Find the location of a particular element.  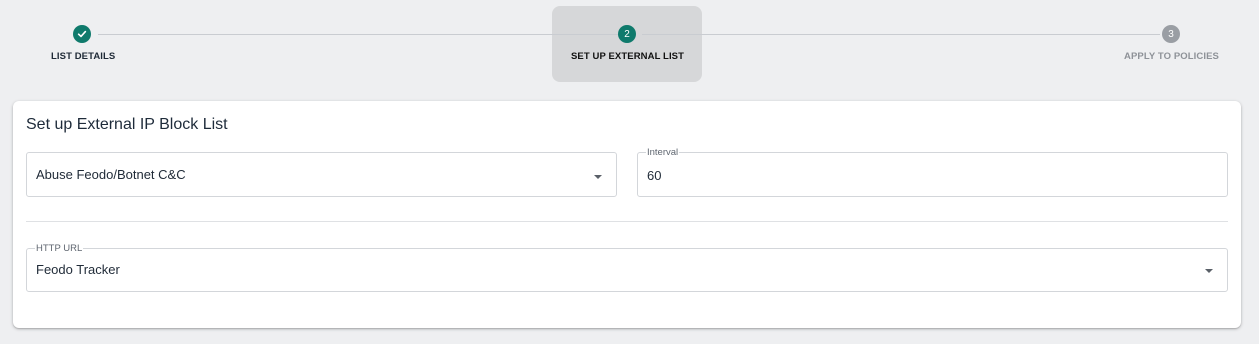

active-step-highlight is located at coordinates (627, 44).